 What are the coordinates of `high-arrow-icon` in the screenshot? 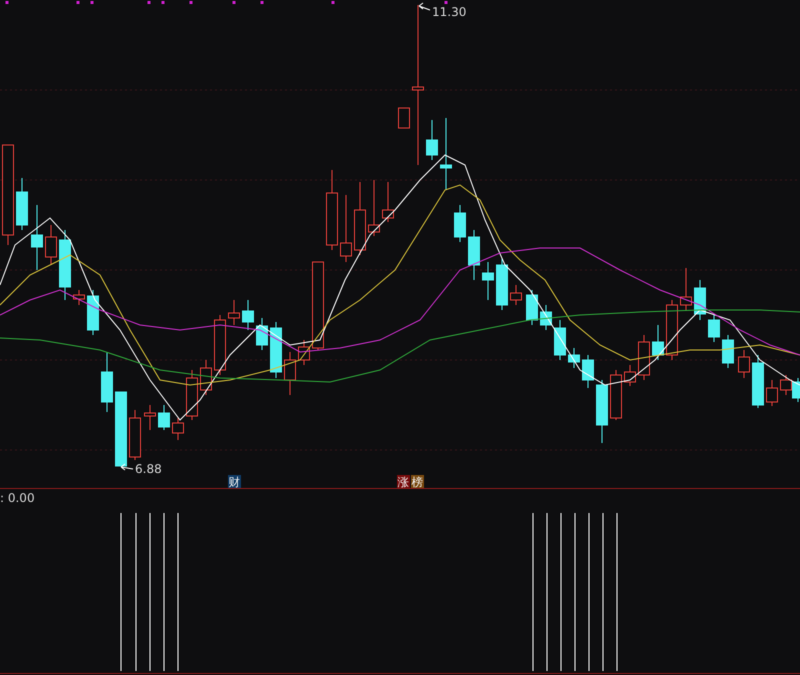 It's located at (424, 6).